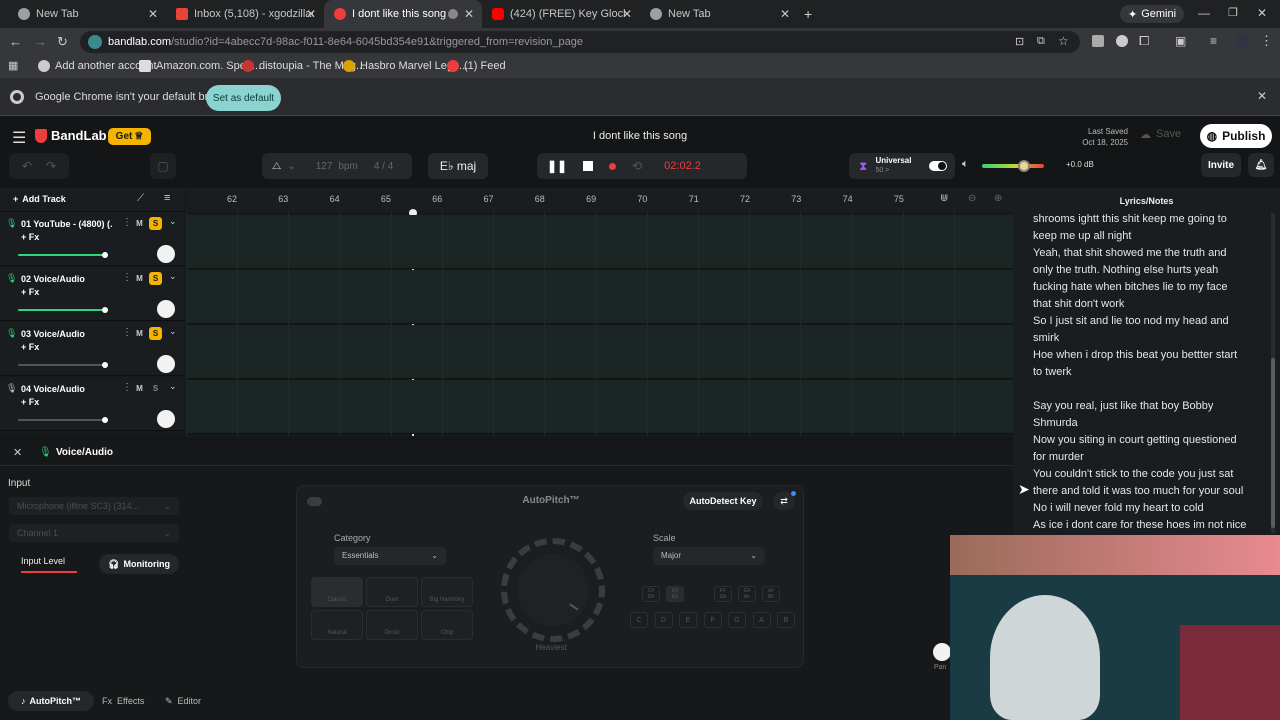 This screenshot has height=720, width=1280. Describe the element at coordinates (324, 166) in the screenshot. I see `bpm-value: 127` at that location.